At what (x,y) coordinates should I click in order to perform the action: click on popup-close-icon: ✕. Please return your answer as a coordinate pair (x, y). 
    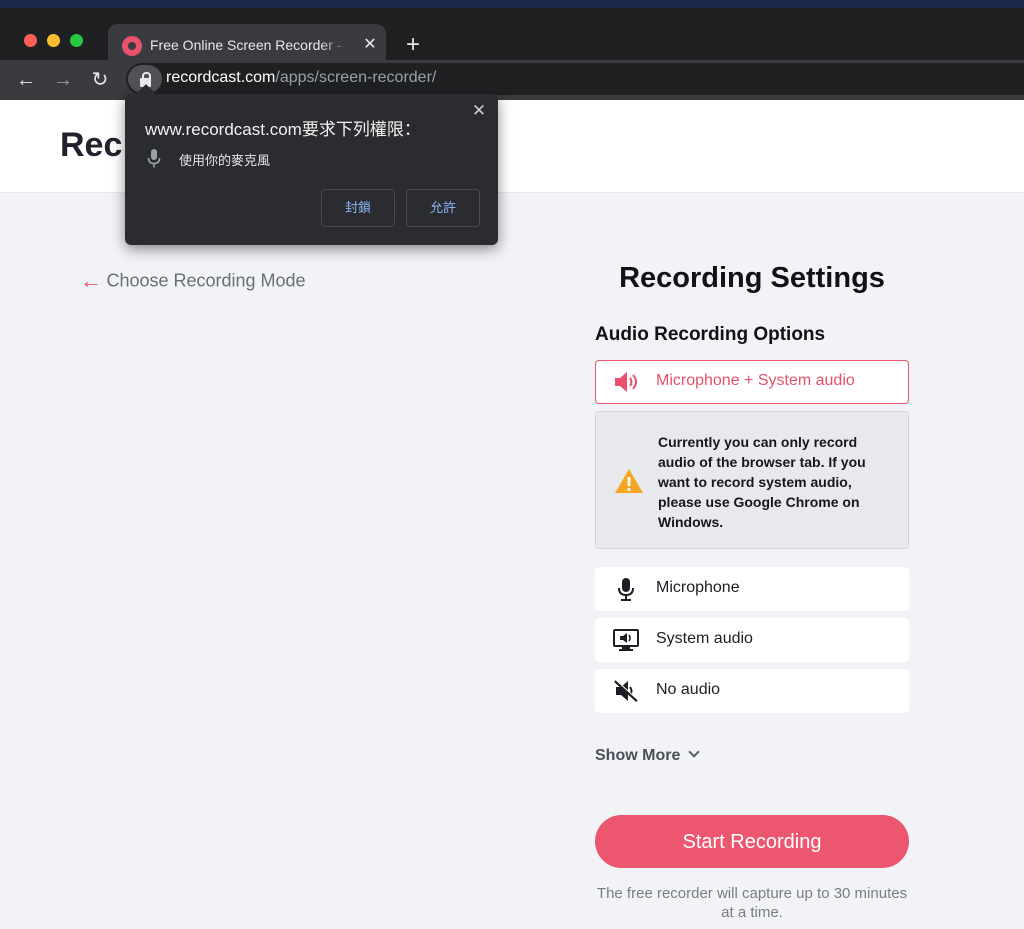
    Looking at the image, I should click on (479, 111).